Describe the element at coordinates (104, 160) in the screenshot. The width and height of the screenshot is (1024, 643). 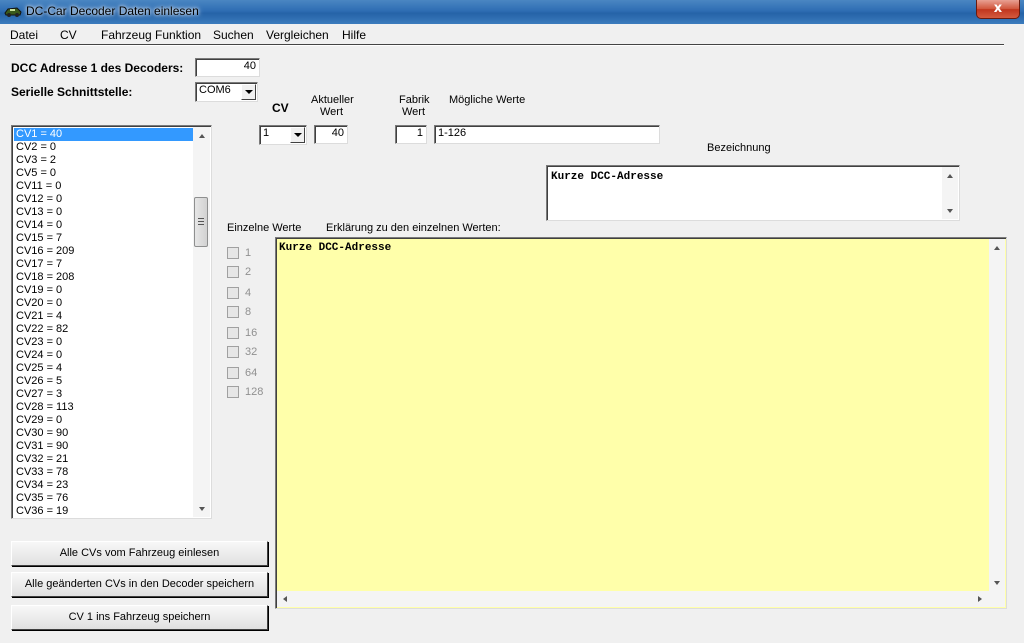
I see `cv-list-item: CV3 = 2` at that location.